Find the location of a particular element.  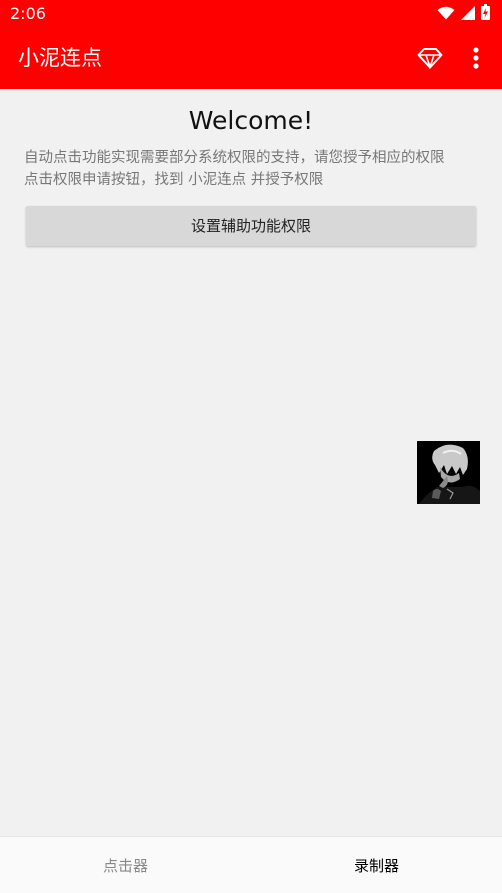

anime-avatar-image is located at coordinates (448, 472).